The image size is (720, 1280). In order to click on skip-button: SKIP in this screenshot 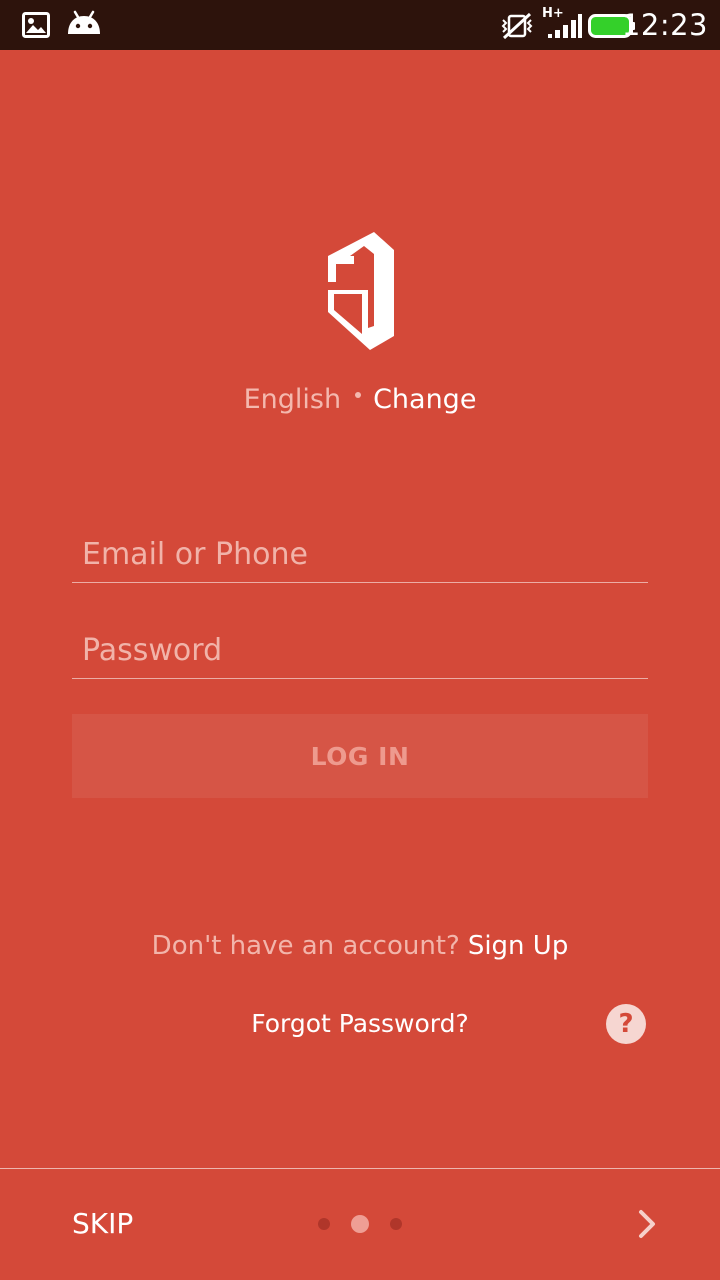, I will do `click(102, 1224)`.